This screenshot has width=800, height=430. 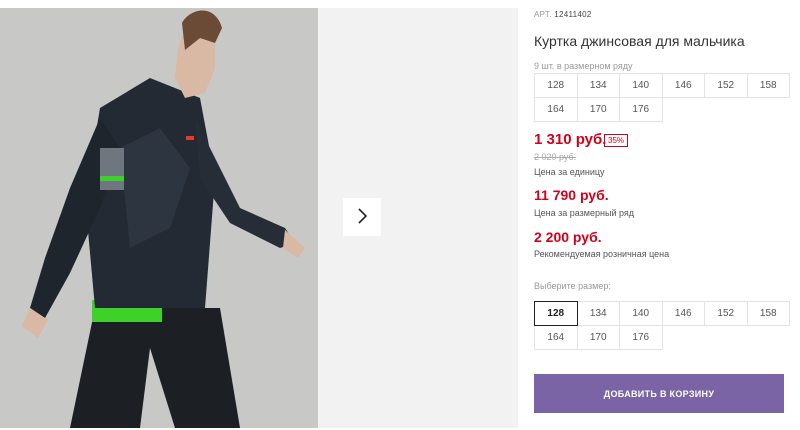 What do you see at coordinates (639, 41) in the screenshot?
I see `product-title: Куртка джинсовая для мальчика` at bounding box center [639, 41].